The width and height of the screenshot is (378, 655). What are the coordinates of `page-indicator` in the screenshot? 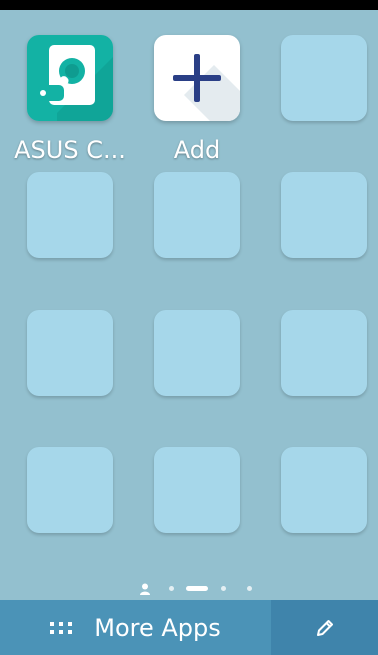 It's located at (189, 589).